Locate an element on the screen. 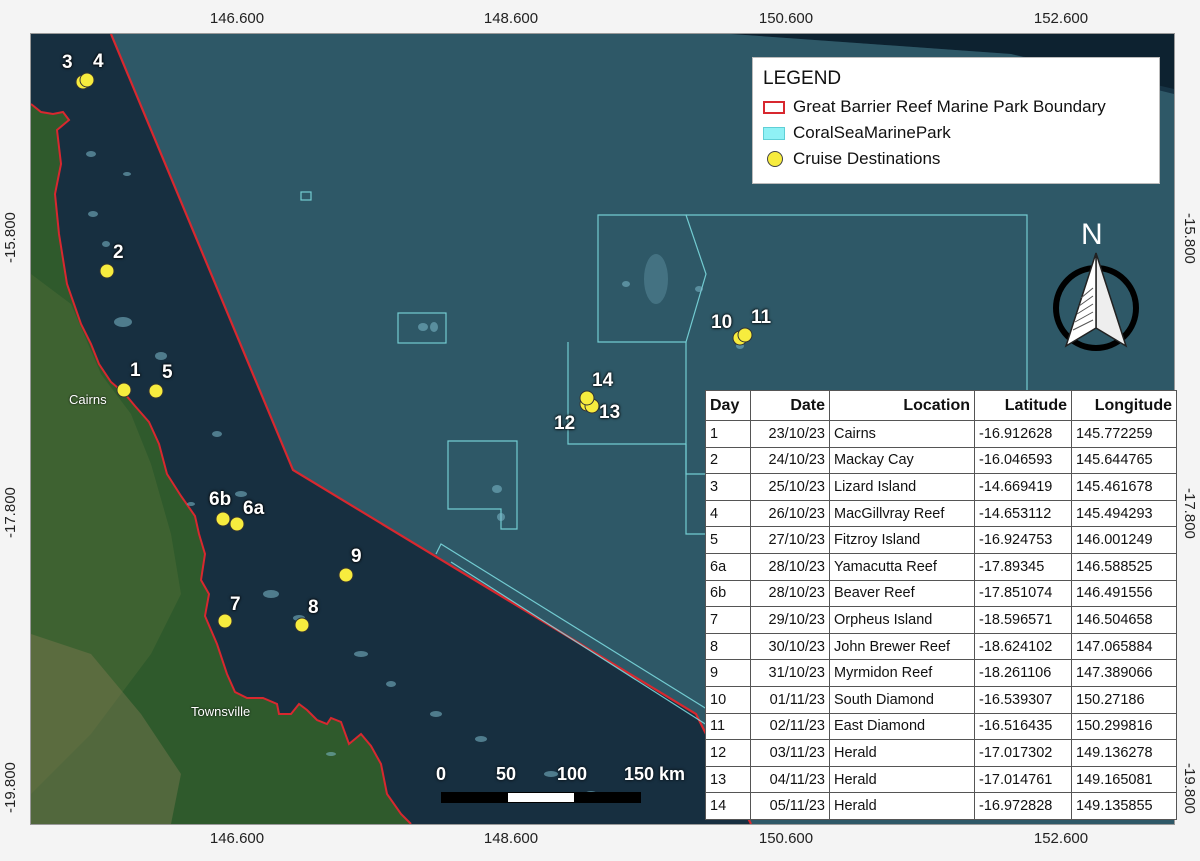  cell-latitude: -18.596571 is located at coordinates (1023, 620).